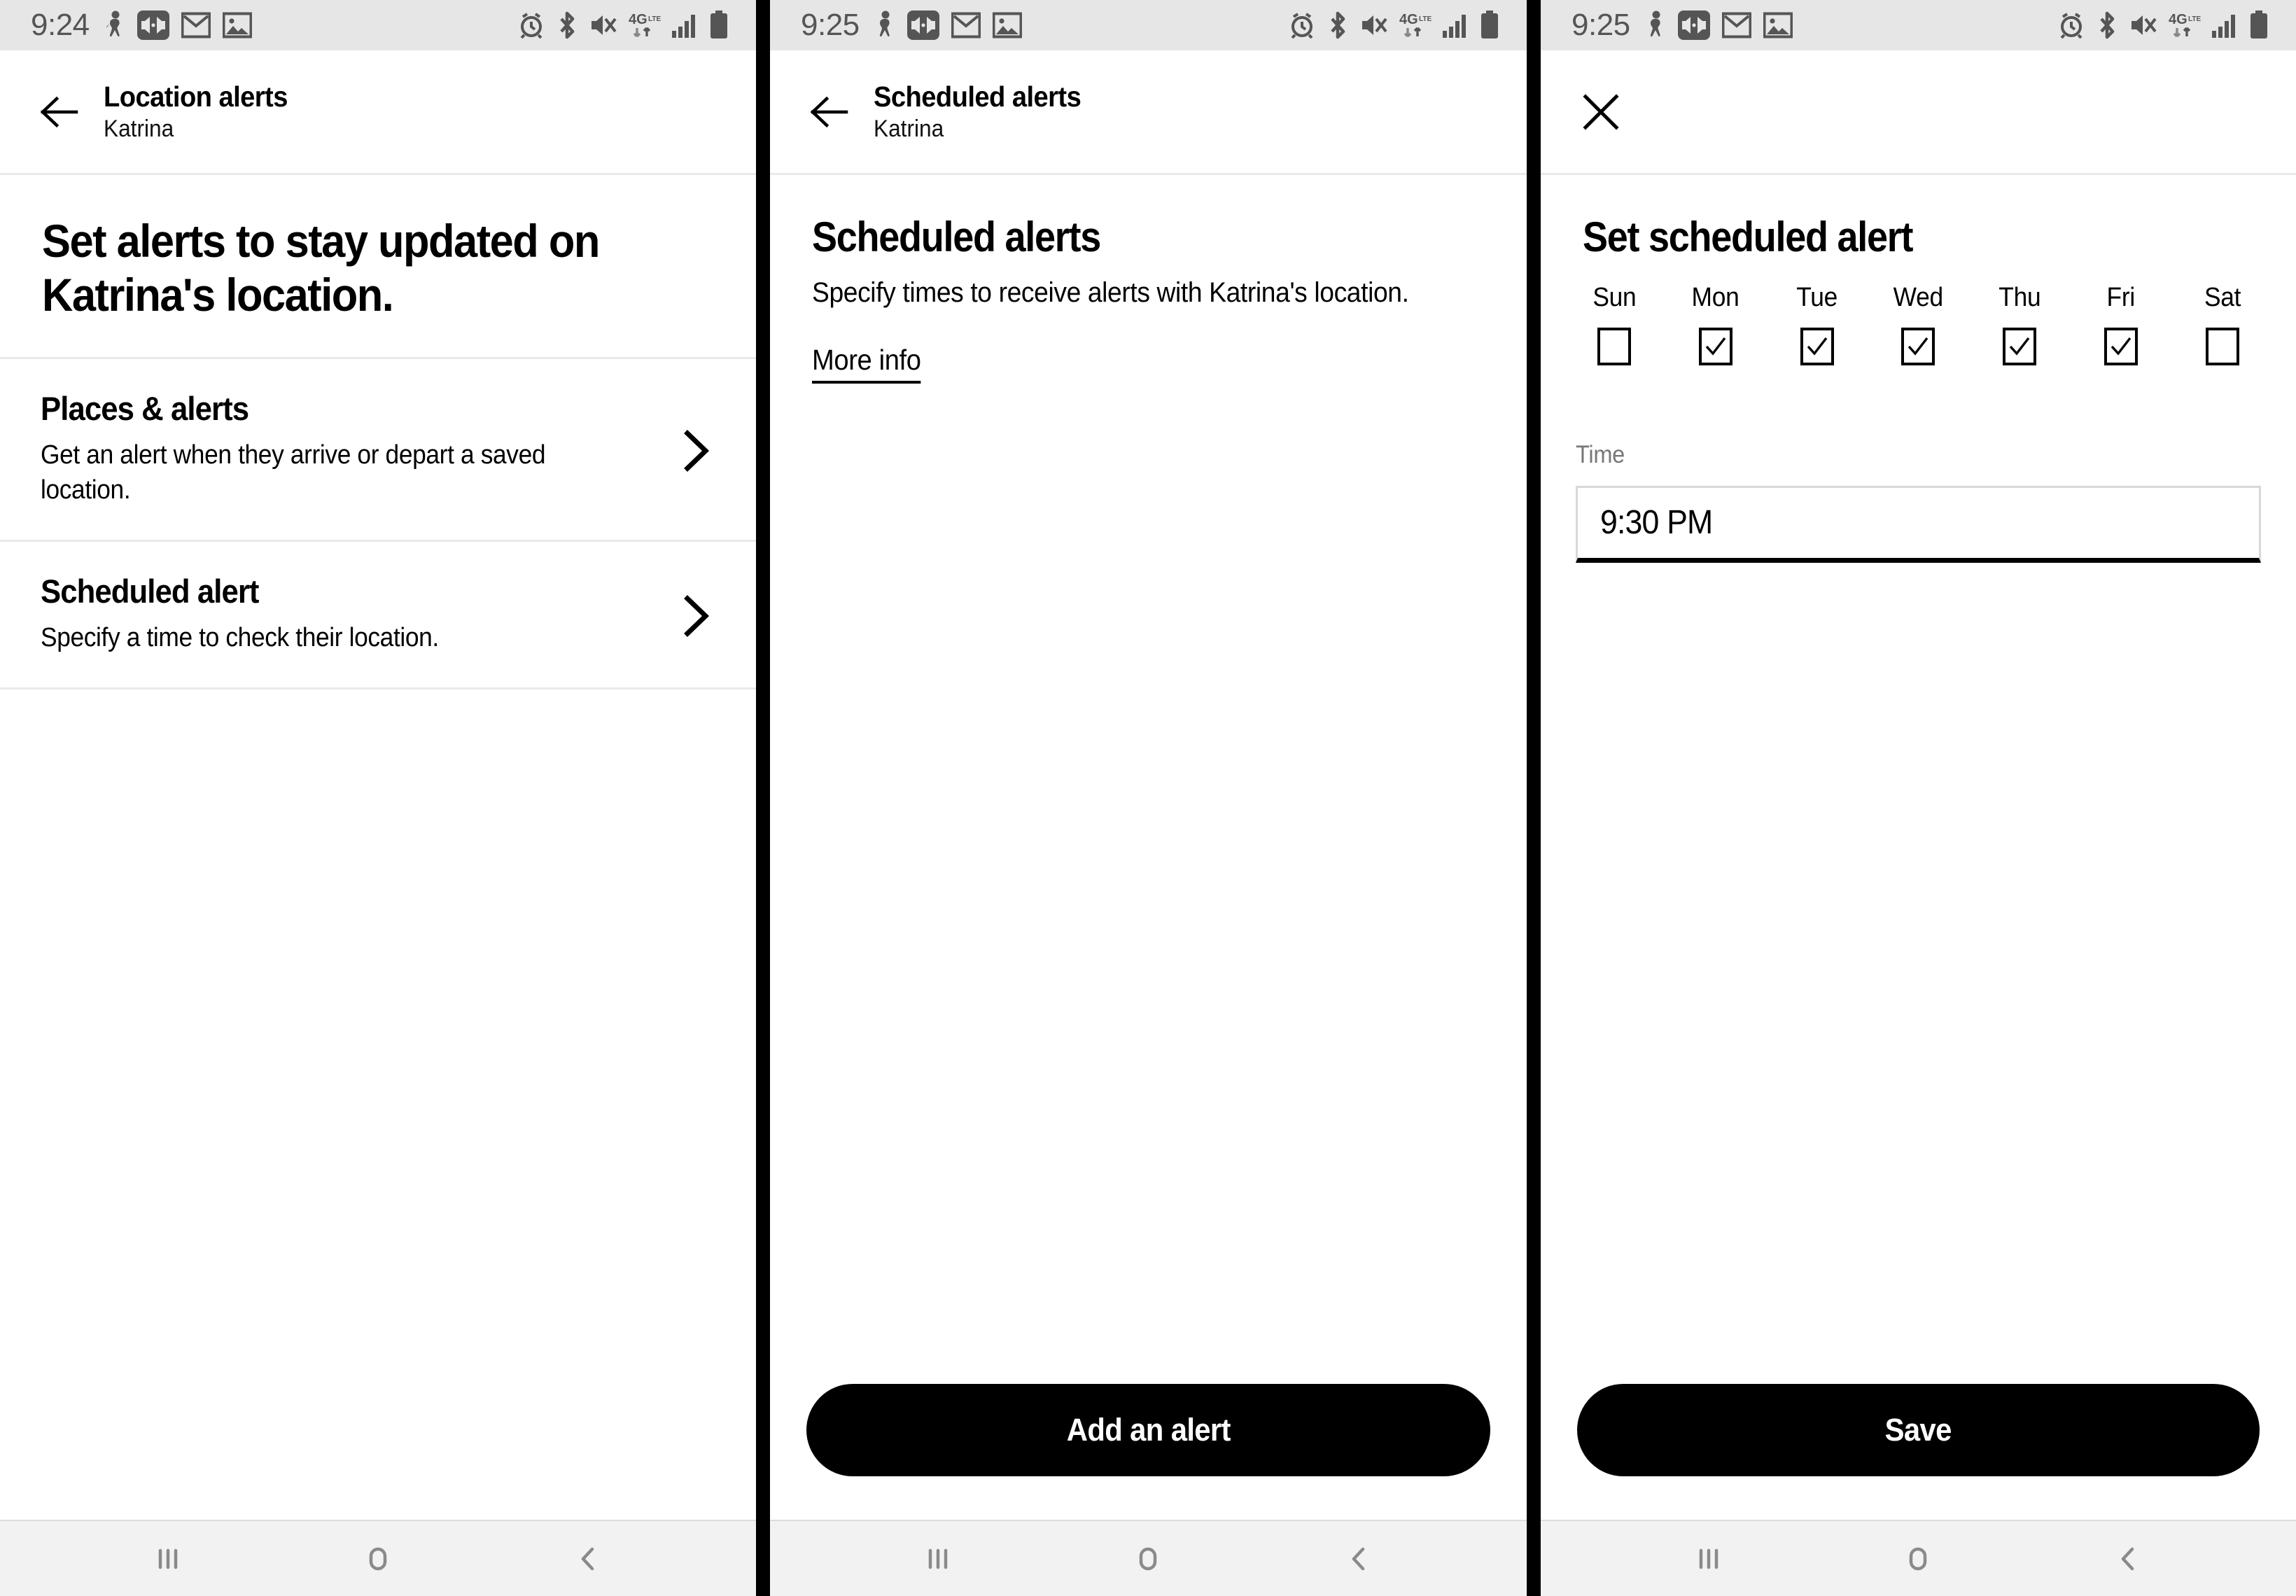  What do you see at coordinates (1148, 112) in the screenshot?
I see `app-header: Scheduled alerts Katrina` at bounding box center [1148, 112].